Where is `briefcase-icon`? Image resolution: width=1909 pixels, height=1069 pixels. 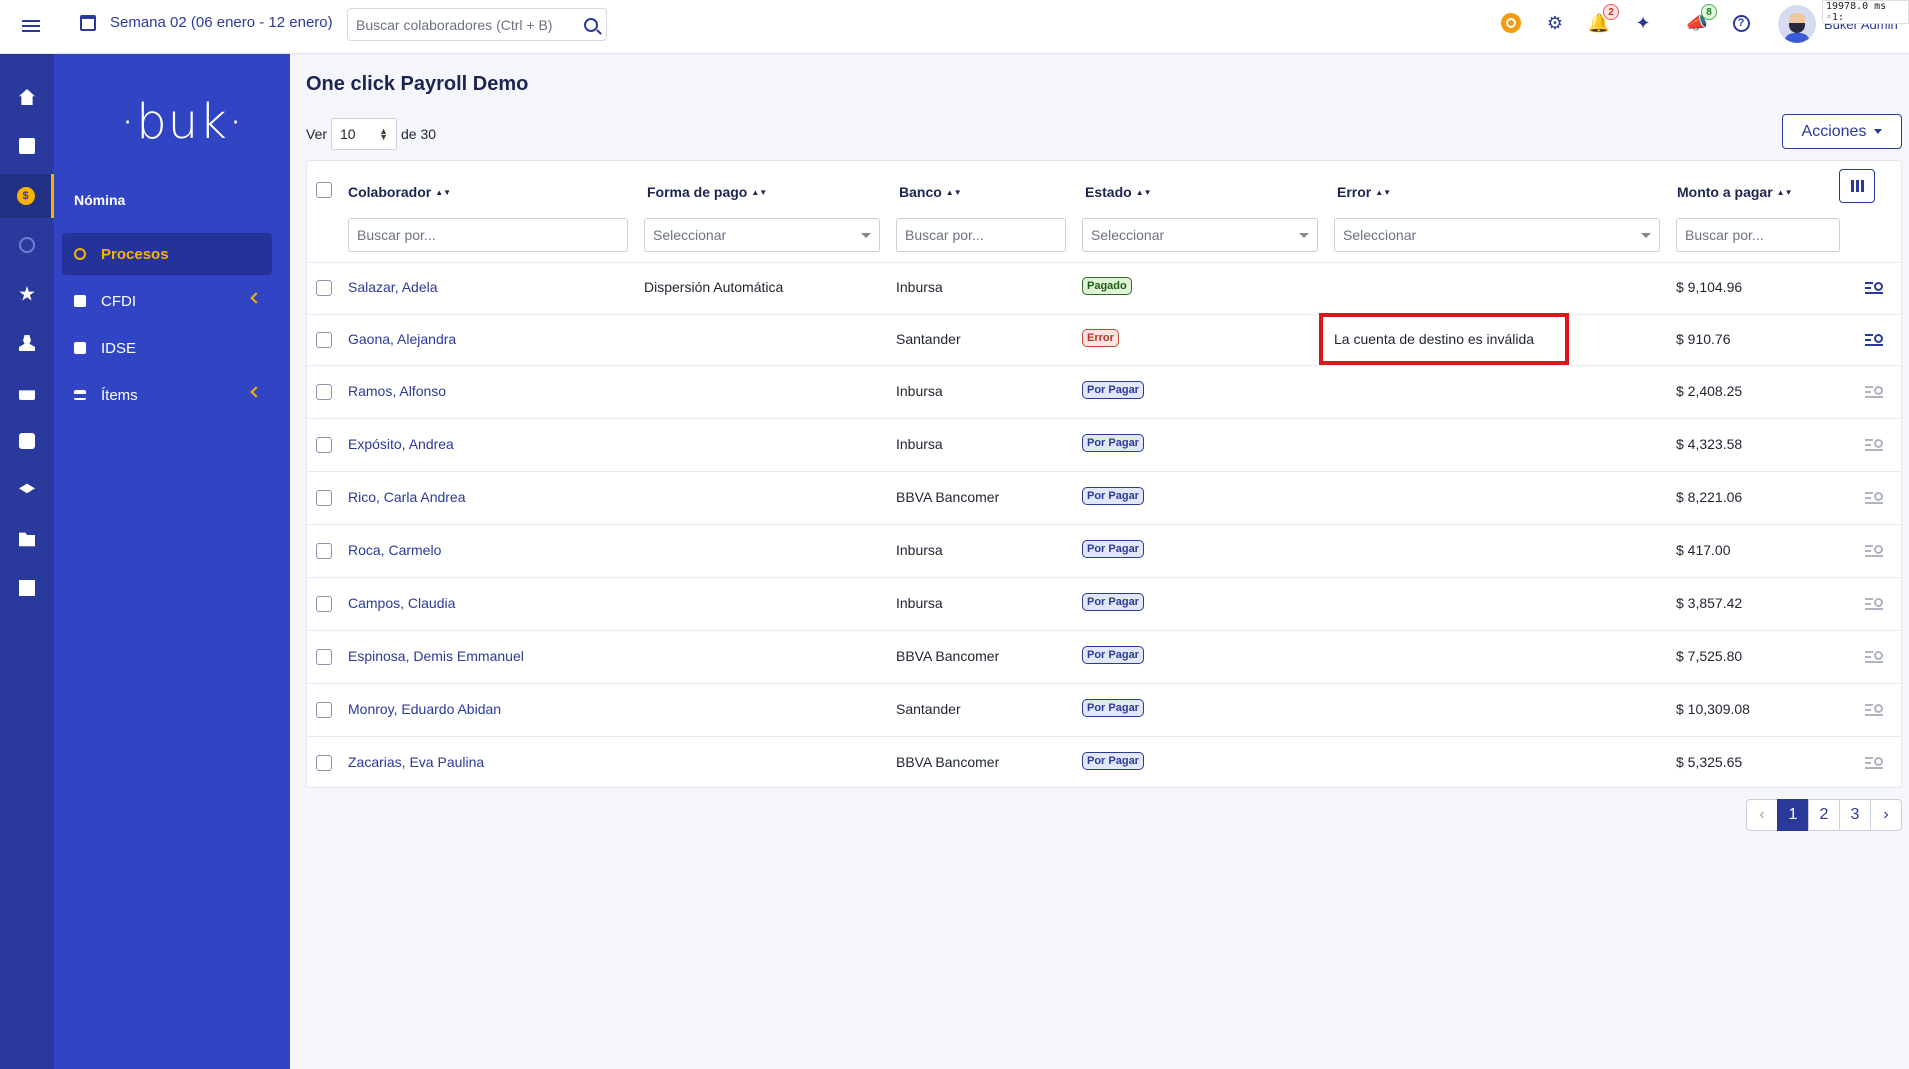 briefcase-icon is located at coordinates (27, 441).